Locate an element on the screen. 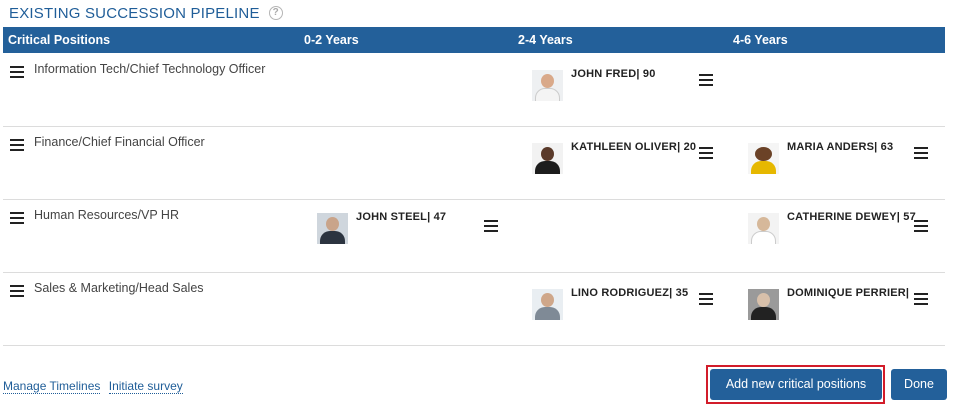 Image resolution: width=960 pixels, height=412 pixels. position-label: Human Resources/VP HR is located at coordinates (106, 215).